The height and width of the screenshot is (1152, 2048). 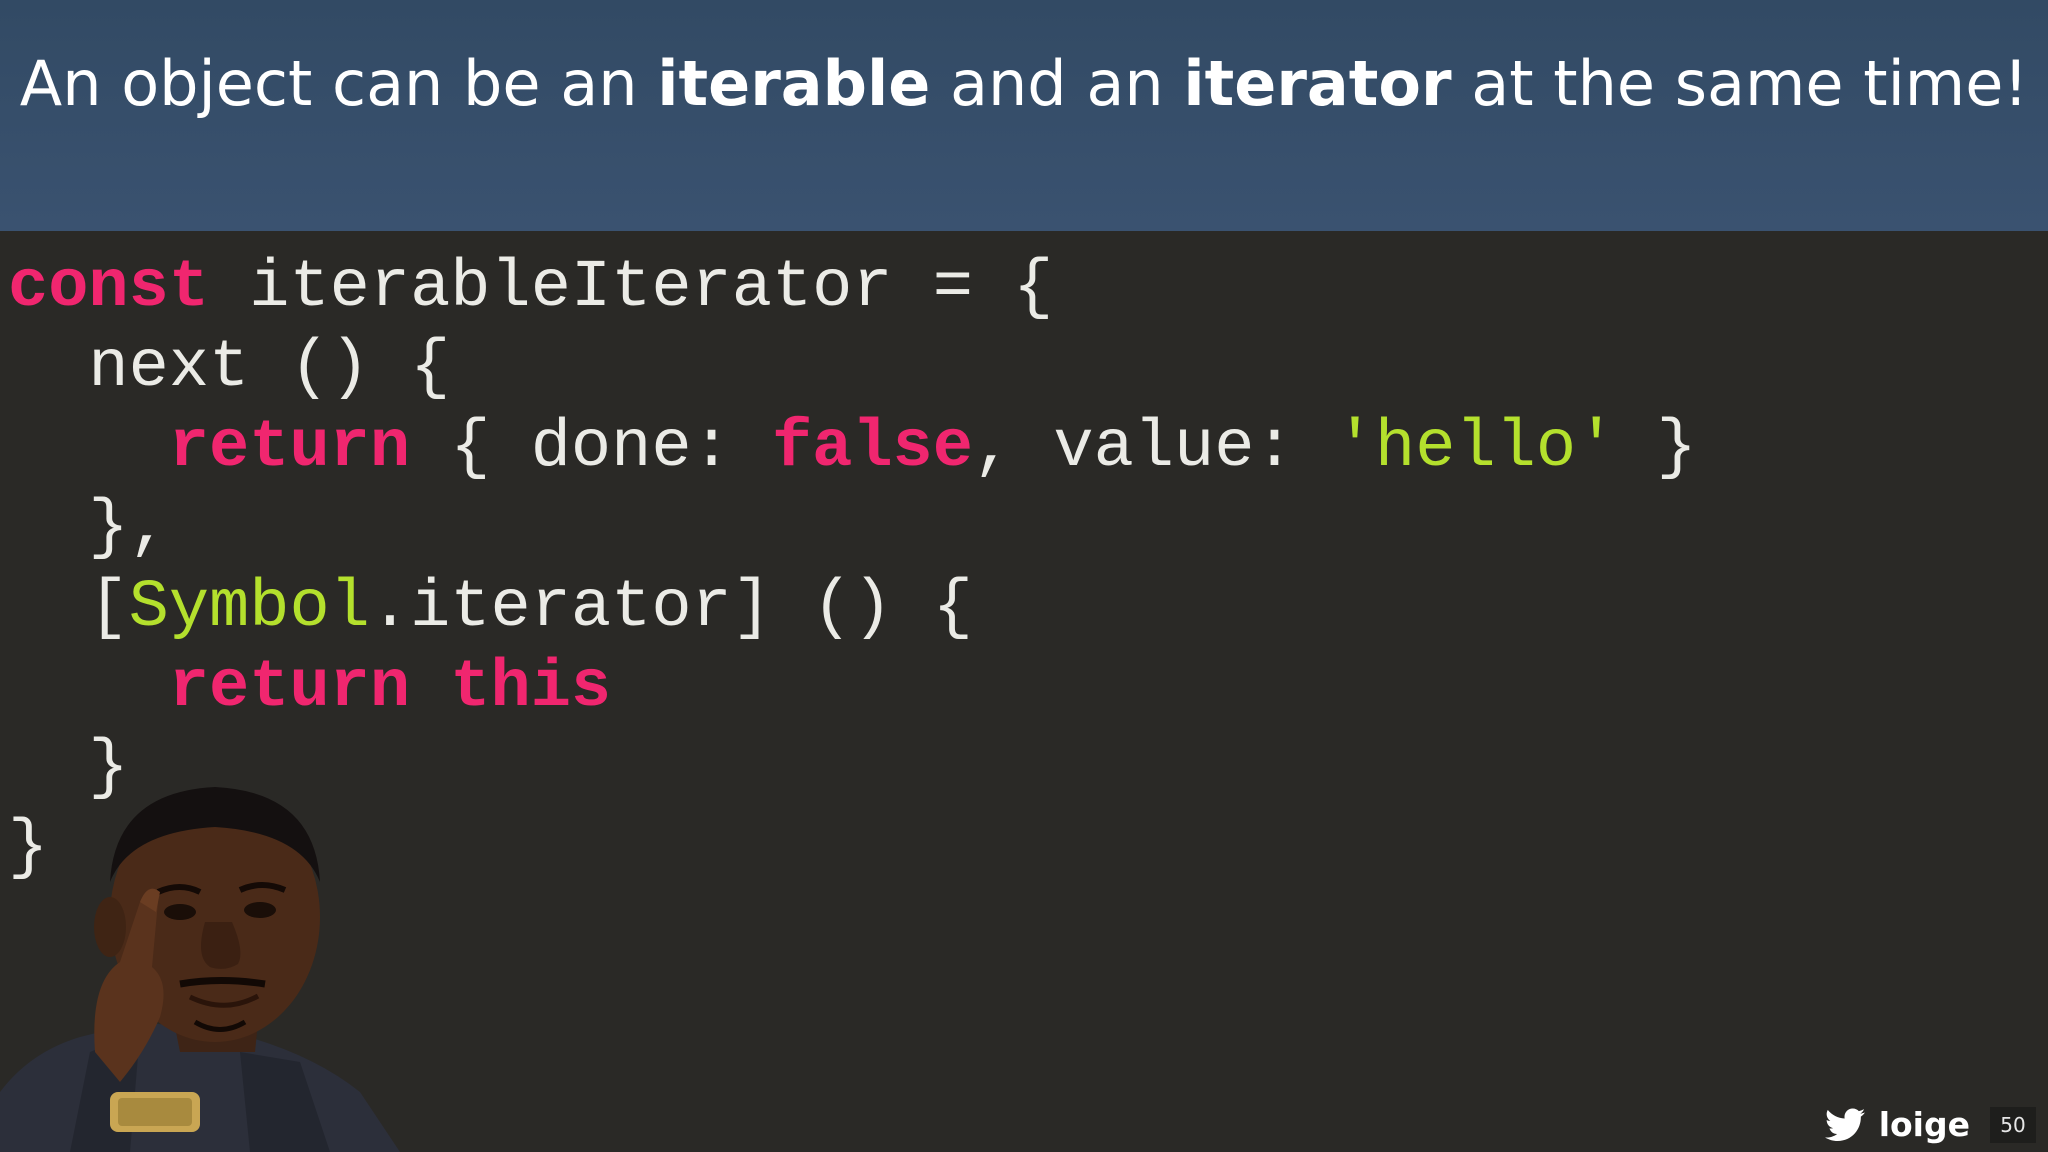 I want to click on roll-safe-meme-image, so click(x=200, y=969).